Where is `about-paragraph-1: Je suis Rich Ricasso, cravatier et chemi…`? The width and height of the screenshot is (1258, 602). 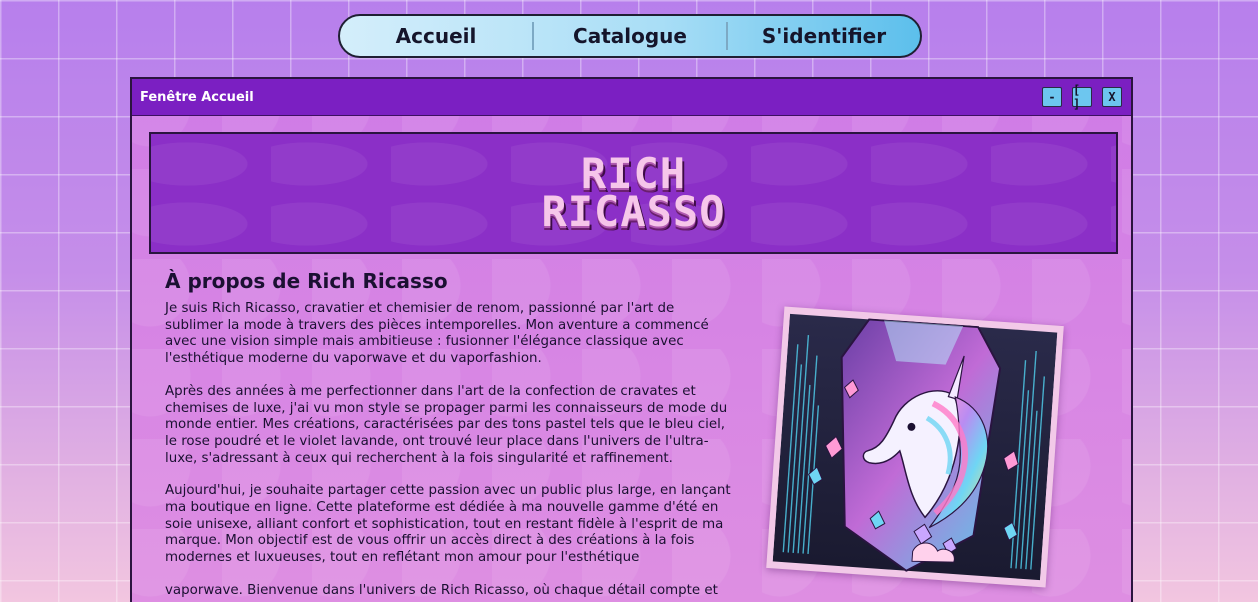 about-paragraph-1: Je suis Rich Ricasso, cravatier et chemi… is located at coordinates (437, 334).